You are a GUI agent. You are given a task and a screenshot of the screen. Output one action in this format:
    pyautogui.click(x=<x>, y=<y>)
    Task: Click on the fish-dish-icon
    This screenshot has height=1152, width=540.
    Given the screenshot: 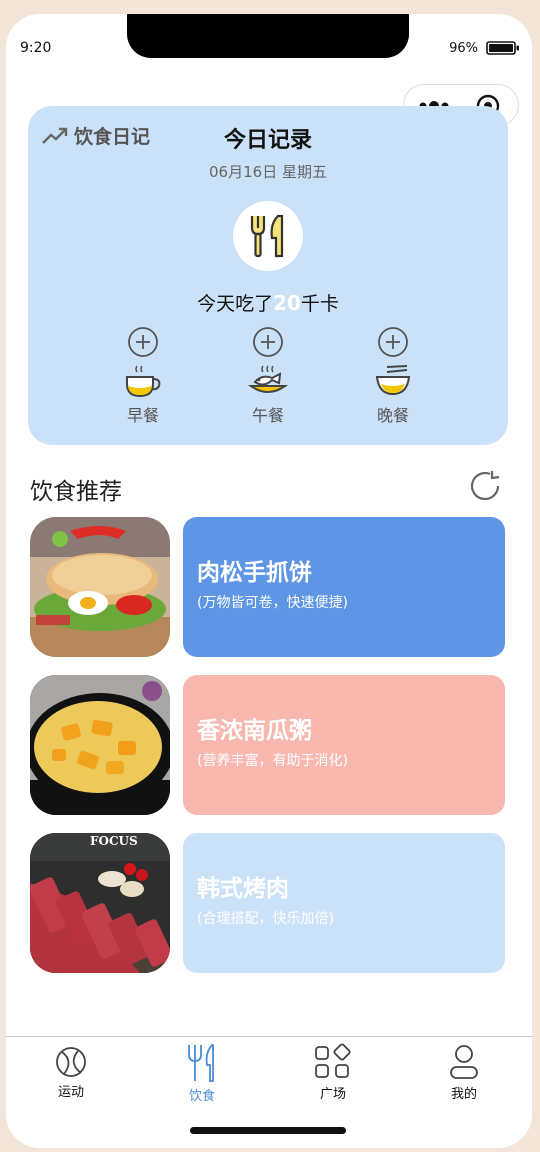 What is the action you would take?
    pyautogui.click(x=268, y=379)
    